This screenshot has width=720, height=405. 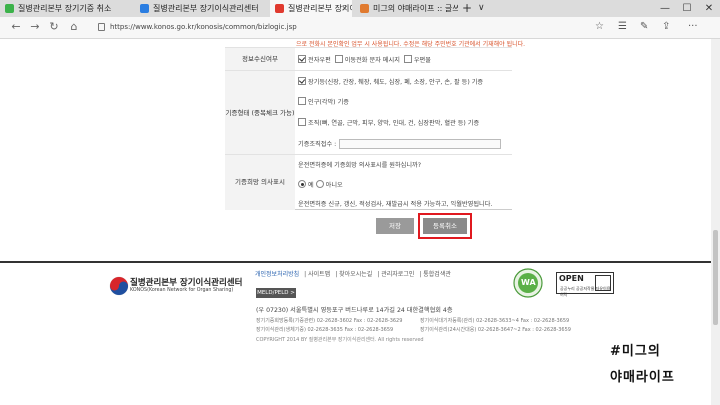 What do you see at coordinates (302, 101) in the screenshot?
I see `checkbox-cornea` at bounding box center [302, 101].